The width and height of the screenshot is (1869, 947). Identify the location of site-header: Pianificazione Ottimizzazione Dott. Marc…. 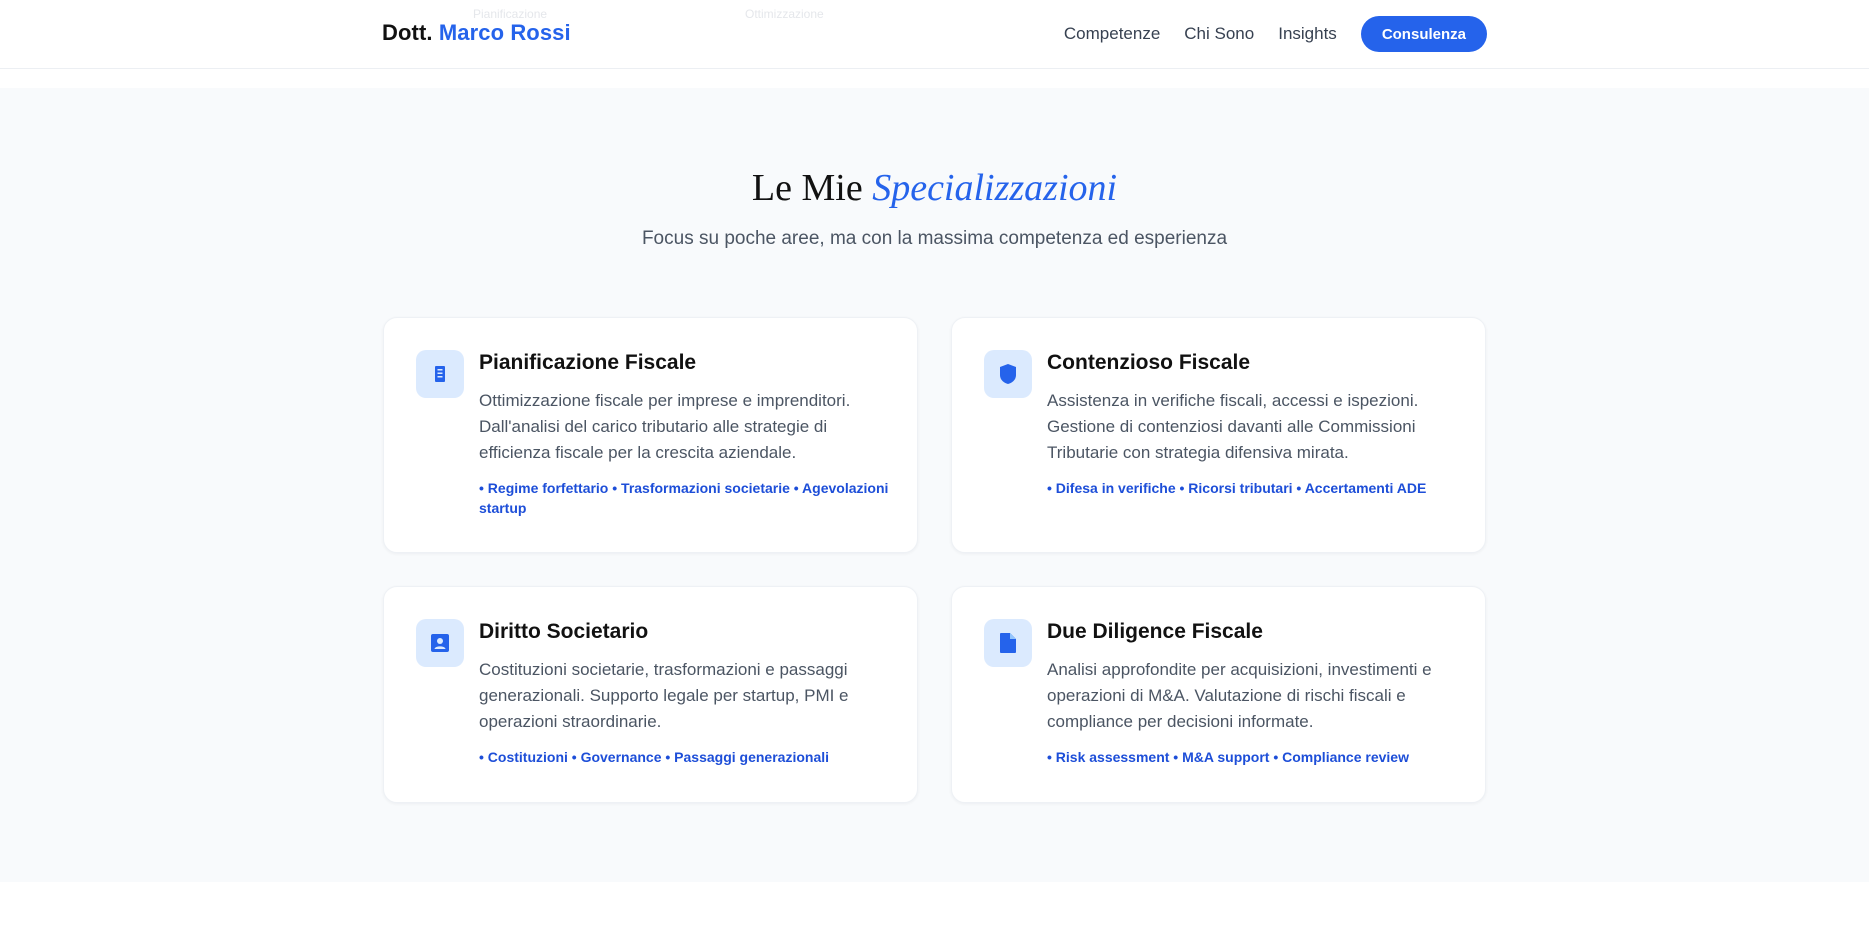
(934, 34).